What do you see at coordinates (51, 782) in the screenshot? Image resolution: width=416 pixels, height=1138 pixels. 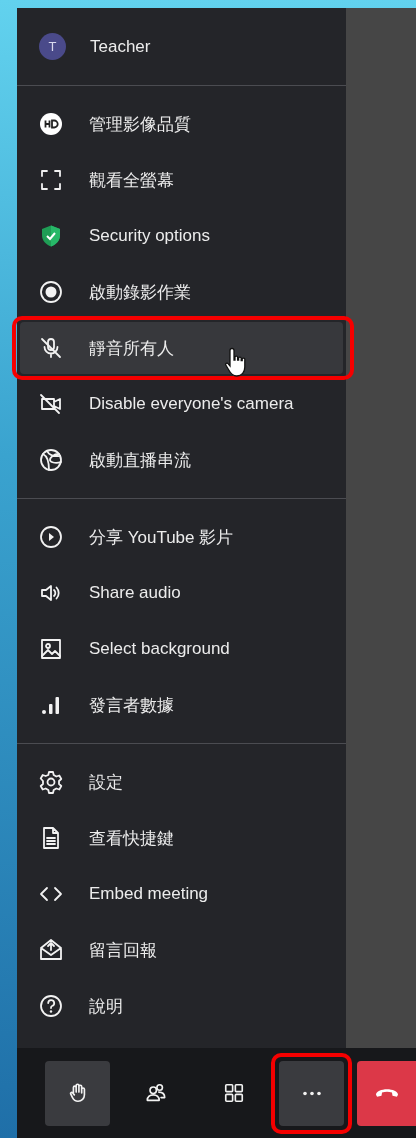 I see `settings-icon` at bounding box center [51, 782].